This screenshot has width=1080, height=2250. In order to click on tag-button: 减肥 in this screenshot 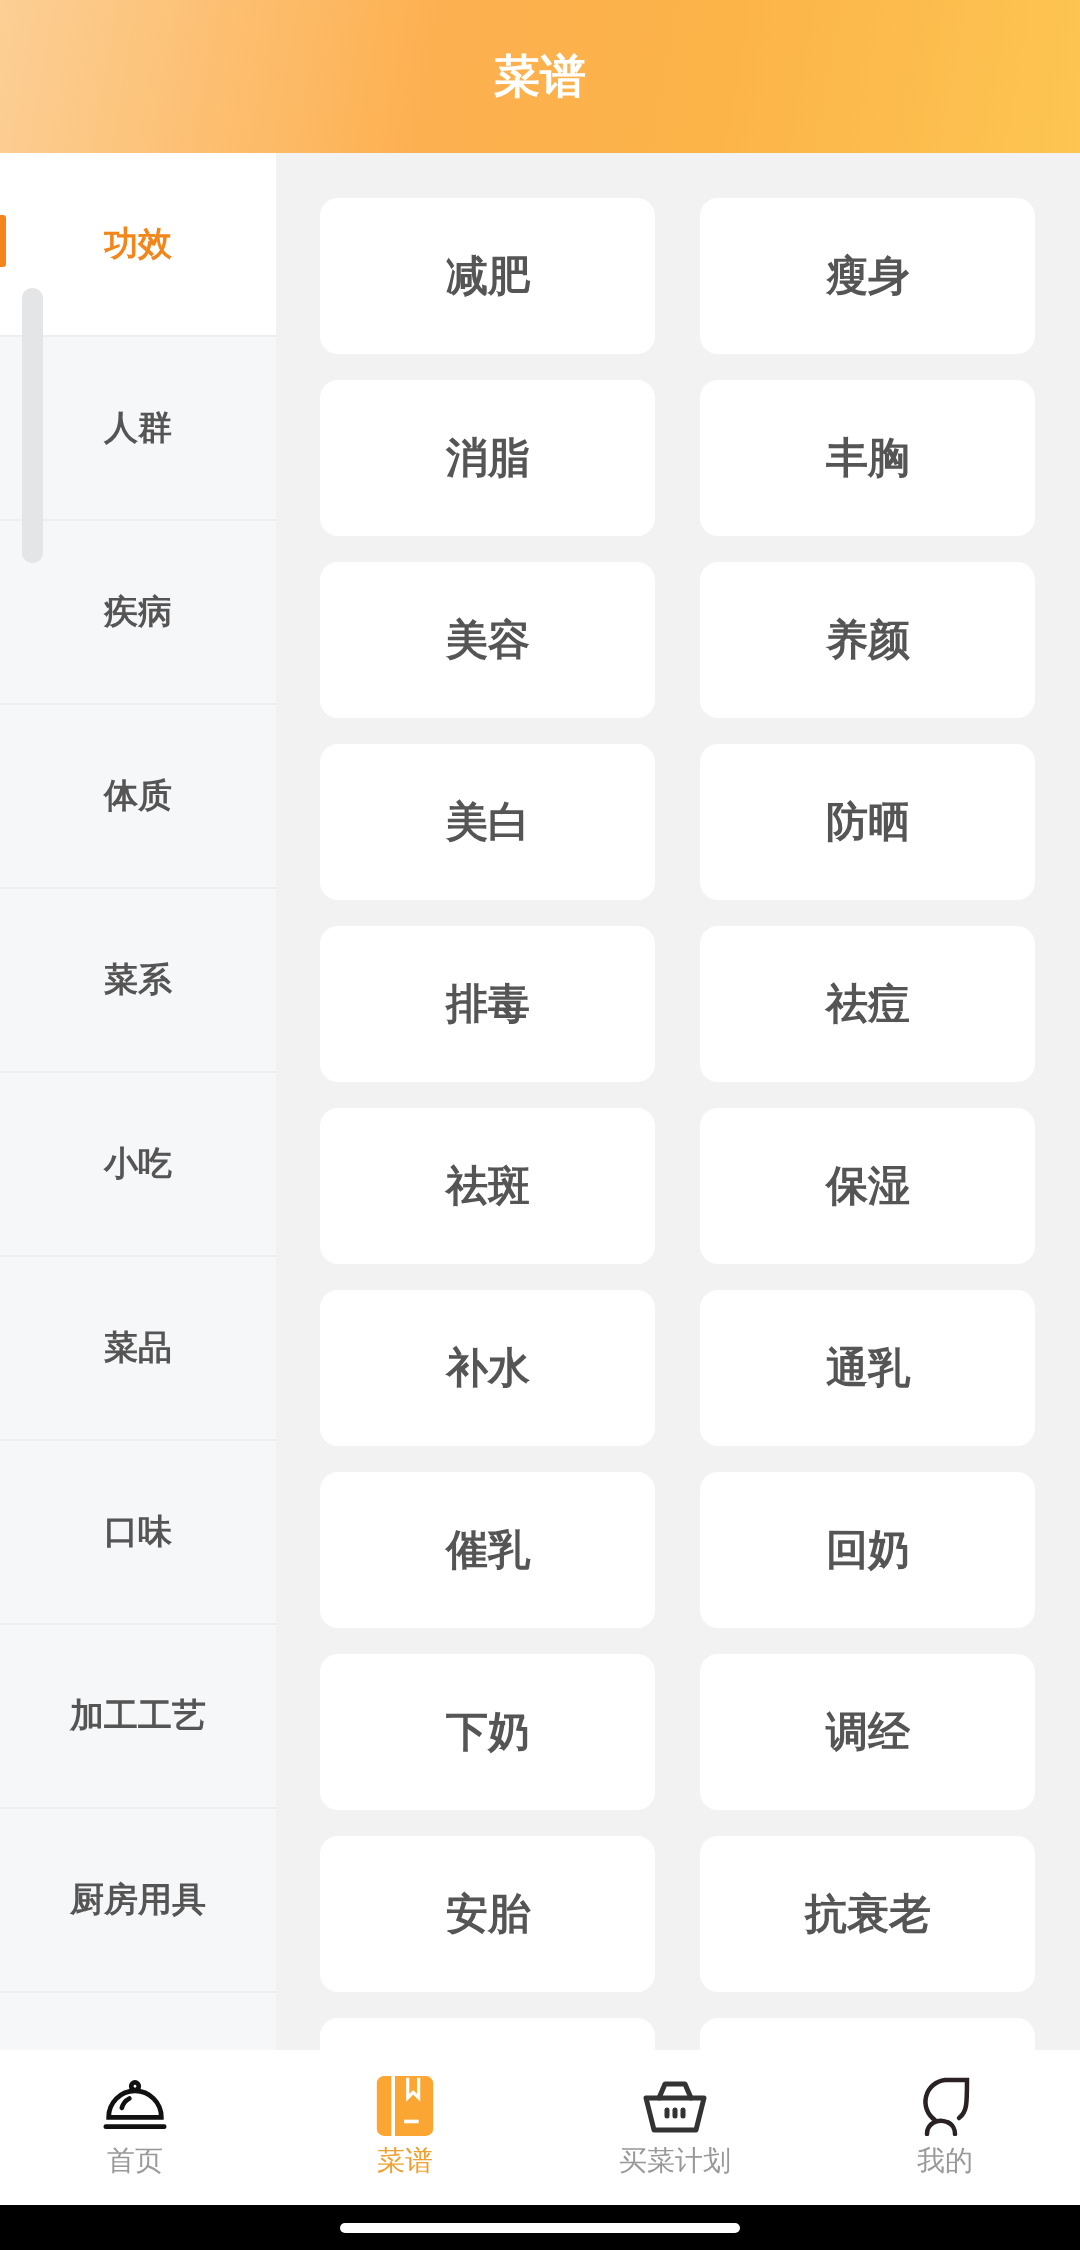, I will do `click(487, 276)`.